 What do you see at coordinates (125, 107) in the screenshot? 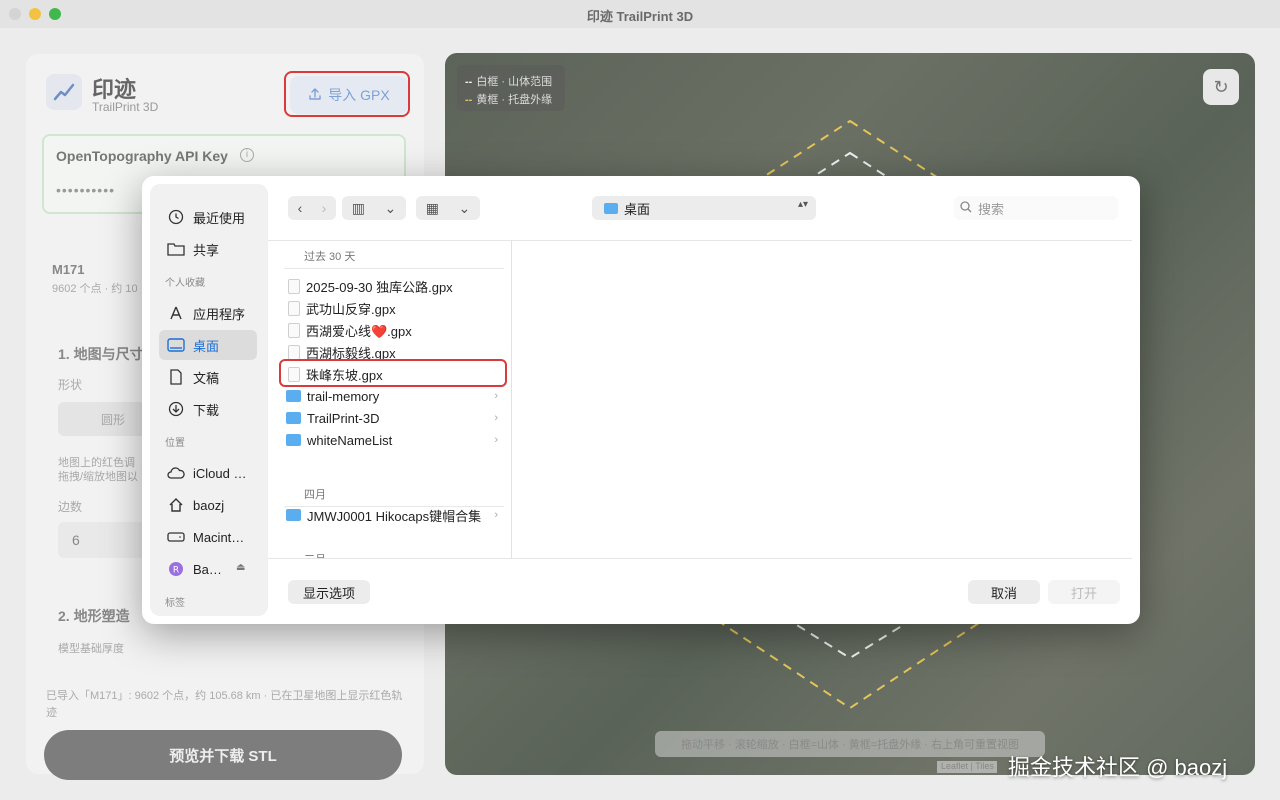
I see `brand-subtitle: TrailPrint 3D` at bounding box center [125, 107].